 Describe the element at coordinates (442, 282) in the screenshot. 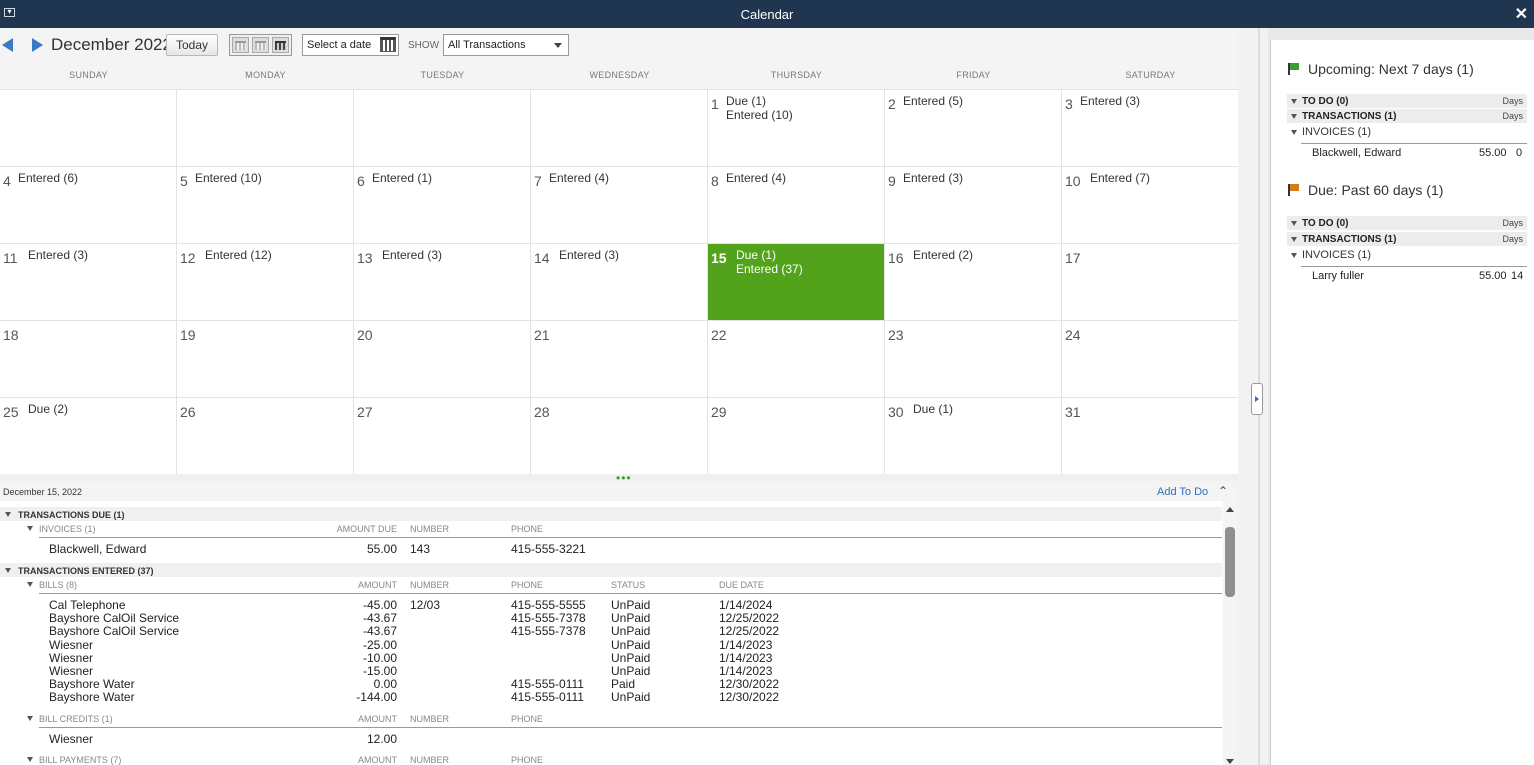

I see `calendar-day-cell: 13 Entered (3)` at that location.